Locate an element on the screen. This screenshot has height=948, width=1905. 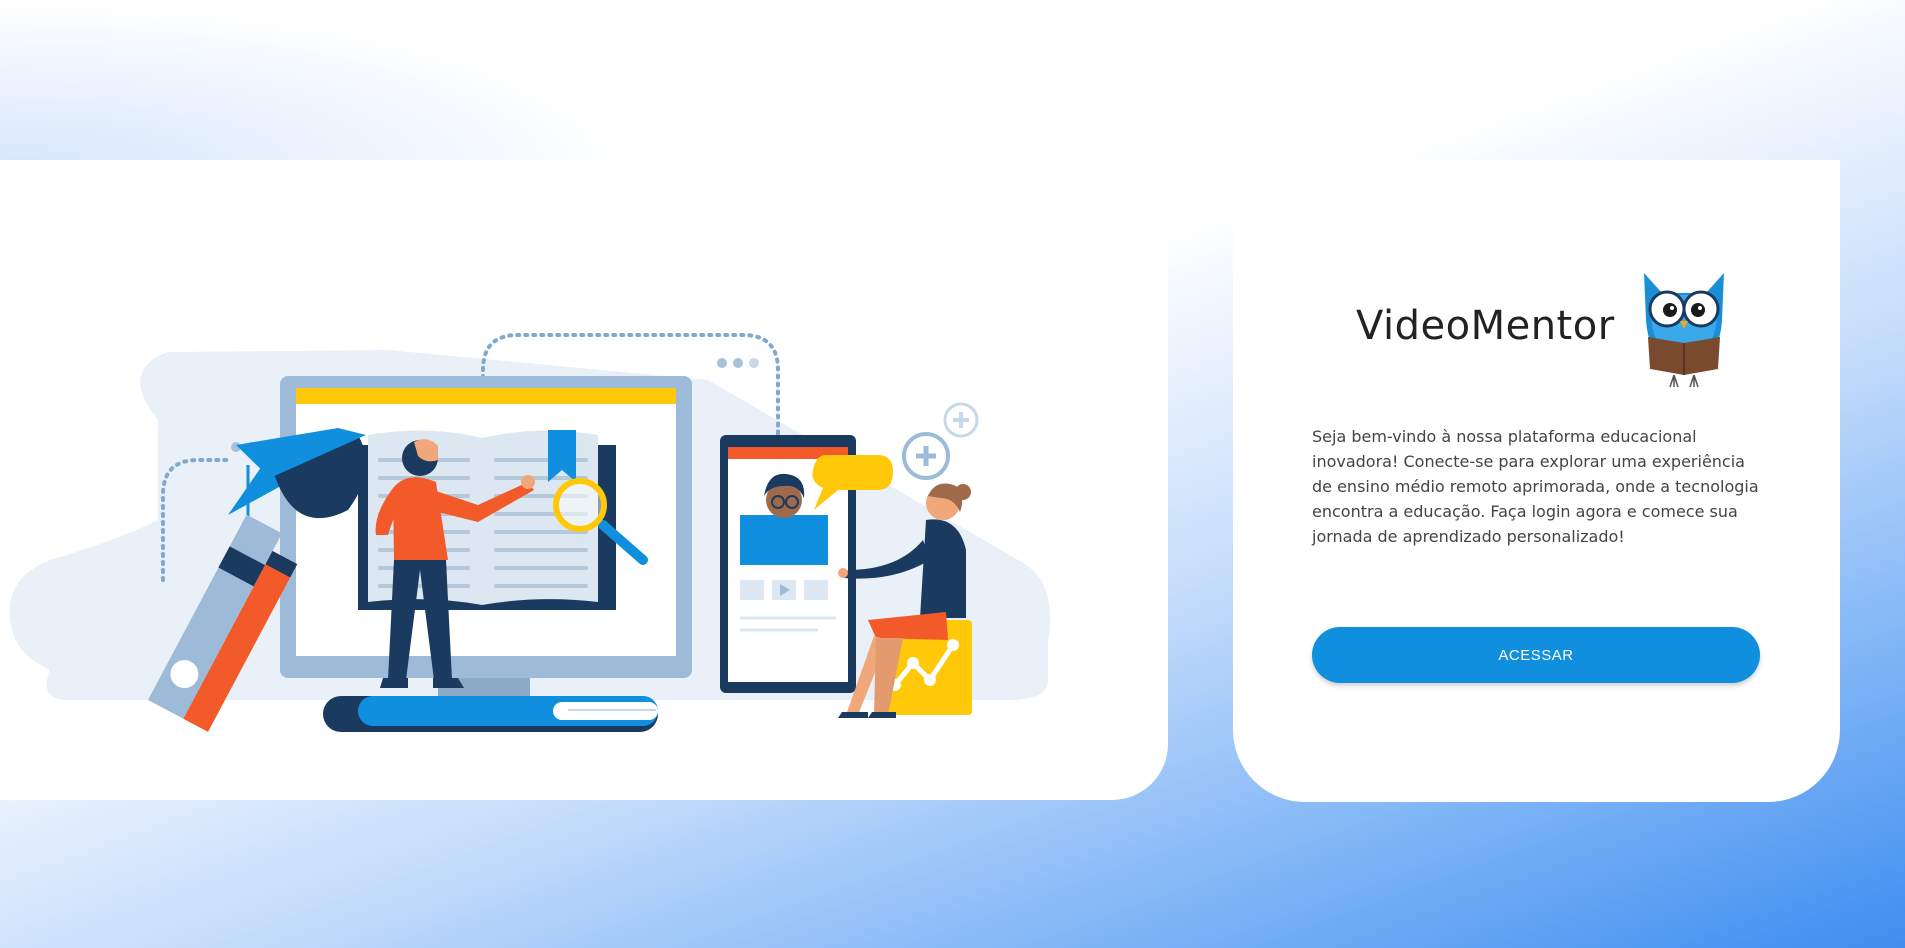
brand-header: VideoMentor is located at coordinates (1556, 326).